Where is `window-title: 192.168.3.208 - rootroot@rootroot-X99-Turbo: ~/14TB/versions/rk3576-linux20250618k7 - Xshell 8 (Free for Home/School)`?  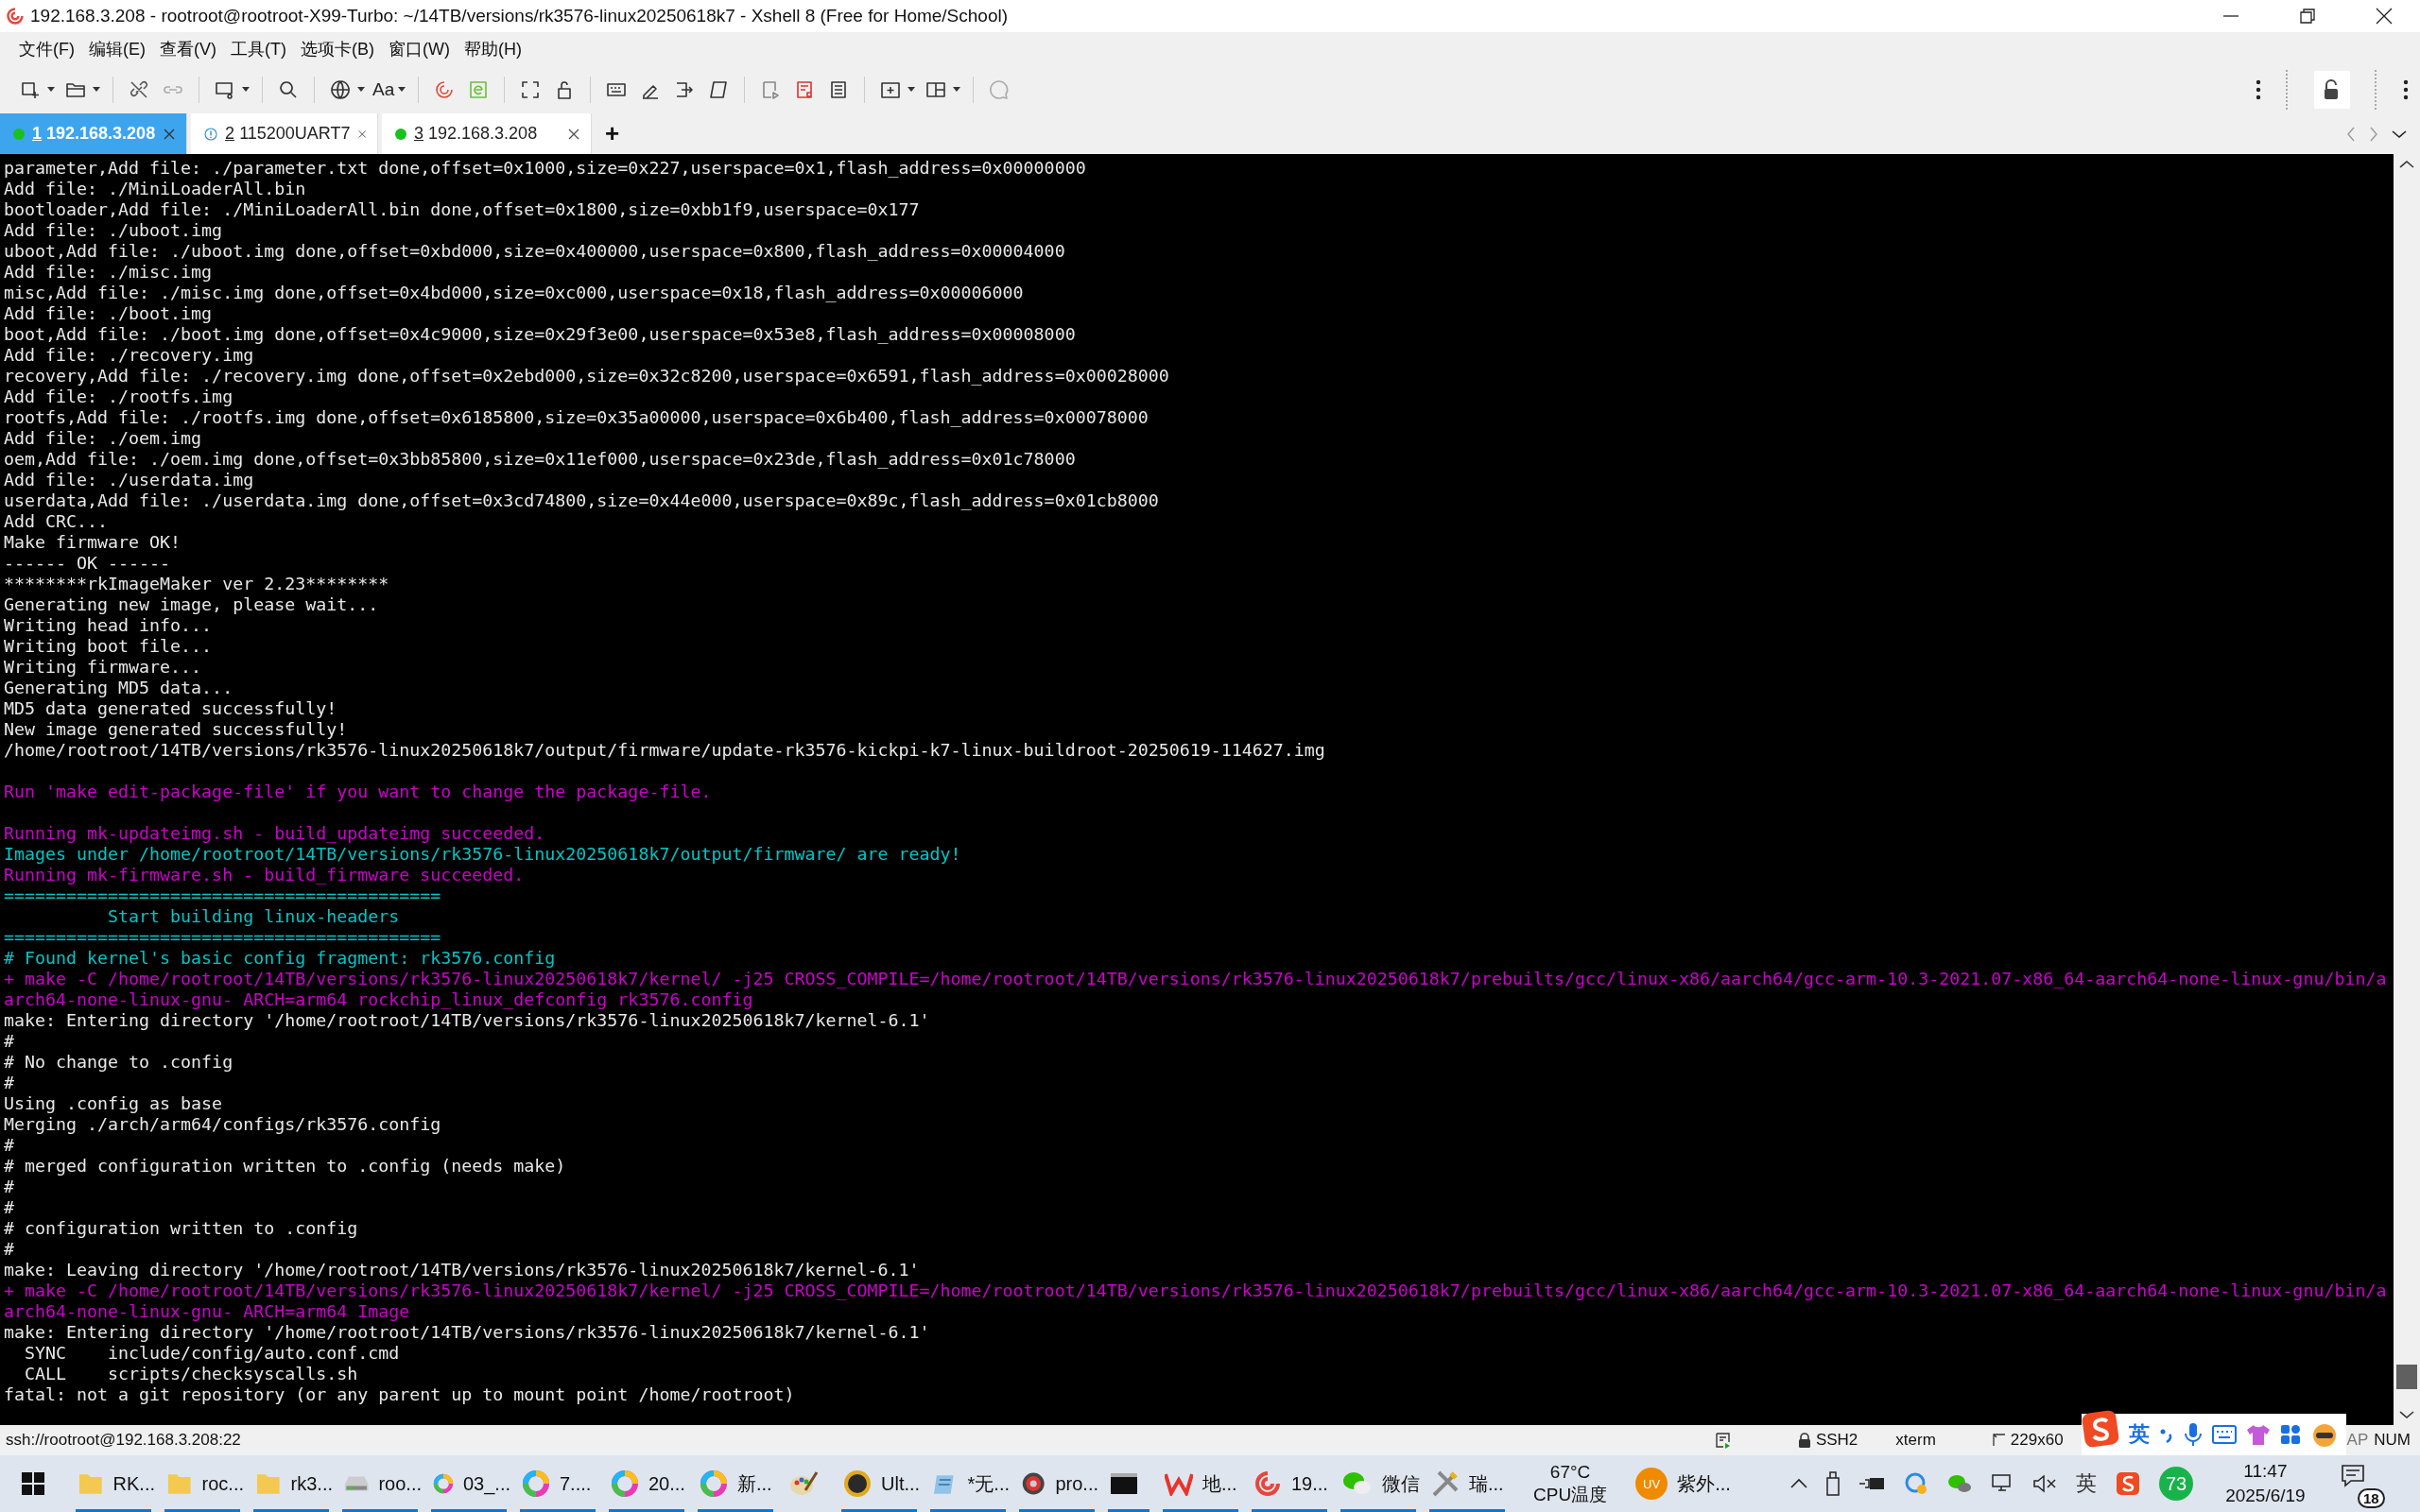
window-title: 192.168.3.208 - rootroot@rootroot-X99-Turbo: ~/14TB/versions/rk3576-linux20250618k7 - Xshell 8 (Free for Home/School) is located at coordinates (519, 16).